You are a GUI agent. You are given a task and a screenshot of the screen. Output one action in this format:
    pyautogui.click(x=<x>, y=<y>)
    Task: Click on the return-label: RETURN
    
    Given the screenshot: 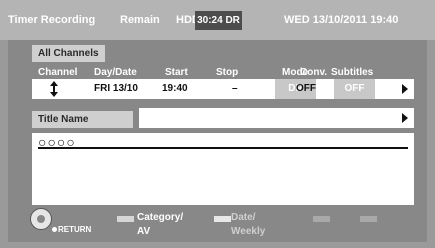 What is the action you would take?
    pyautogui.click(x=75, y=229)
    